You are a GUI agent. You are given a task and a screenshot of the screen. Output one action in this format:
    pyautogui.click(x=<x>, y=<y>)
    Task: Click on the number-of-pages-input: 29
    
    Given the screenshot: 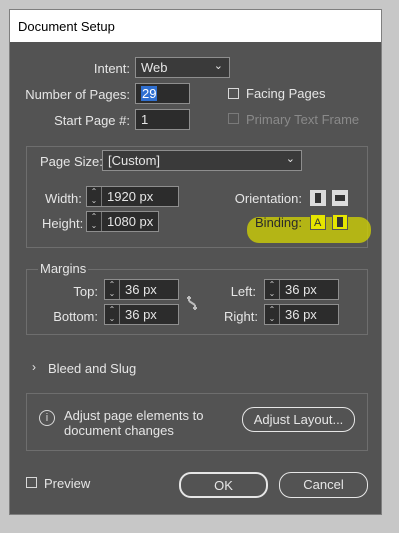 What is the action you would take?
    pyautogui.click(x=162, y=93)
    